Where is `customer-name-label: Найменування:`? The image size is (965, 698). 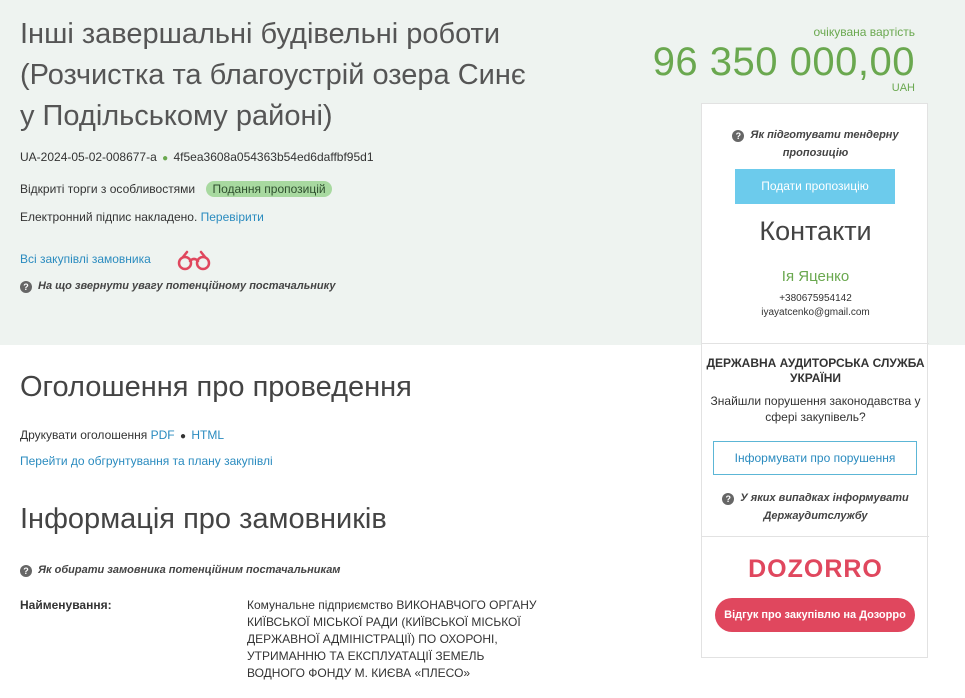 customer-name-label: Найменування: is located at coordinates (66, 605).